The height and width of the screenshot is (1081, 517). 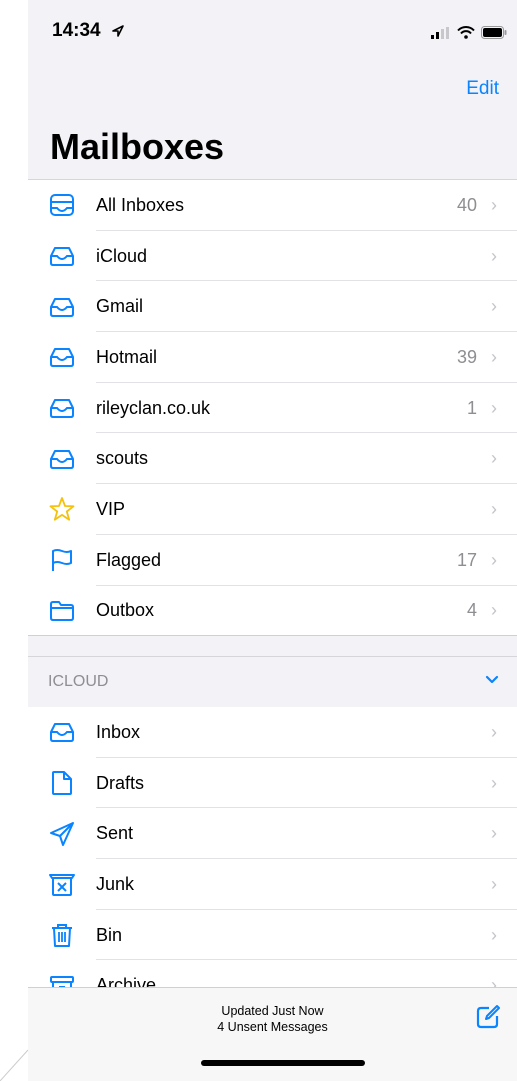 I want to click on battery-icon, so click(x=494, y=32).